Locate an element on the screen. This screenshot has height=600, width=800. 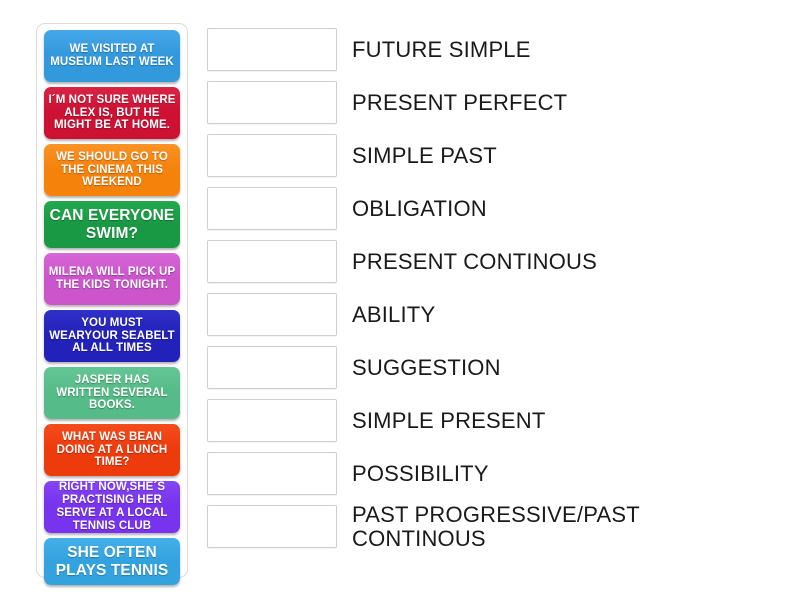
answer-tile: CAN EVERYONE SWIM? is located at coordinates (112, 224).